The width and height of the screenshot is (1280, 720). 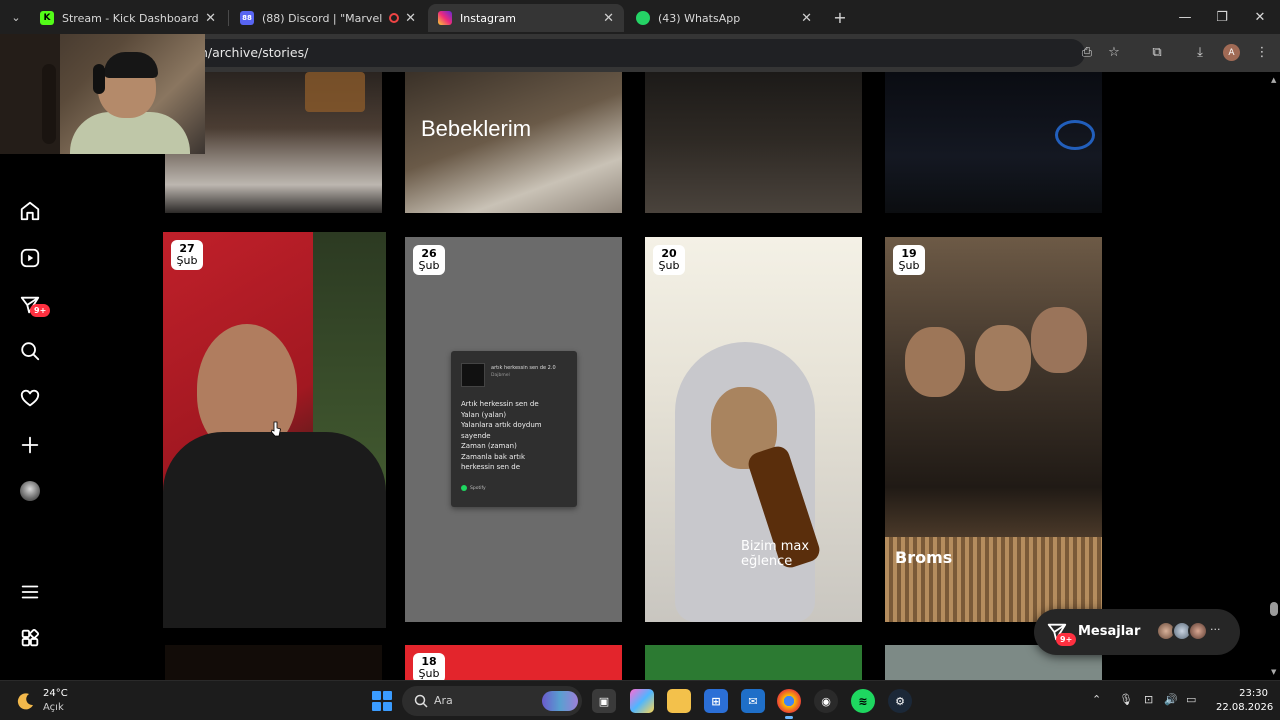 I want to click on story-thumbnail: 18 Şub, so click(x=513, y=662).